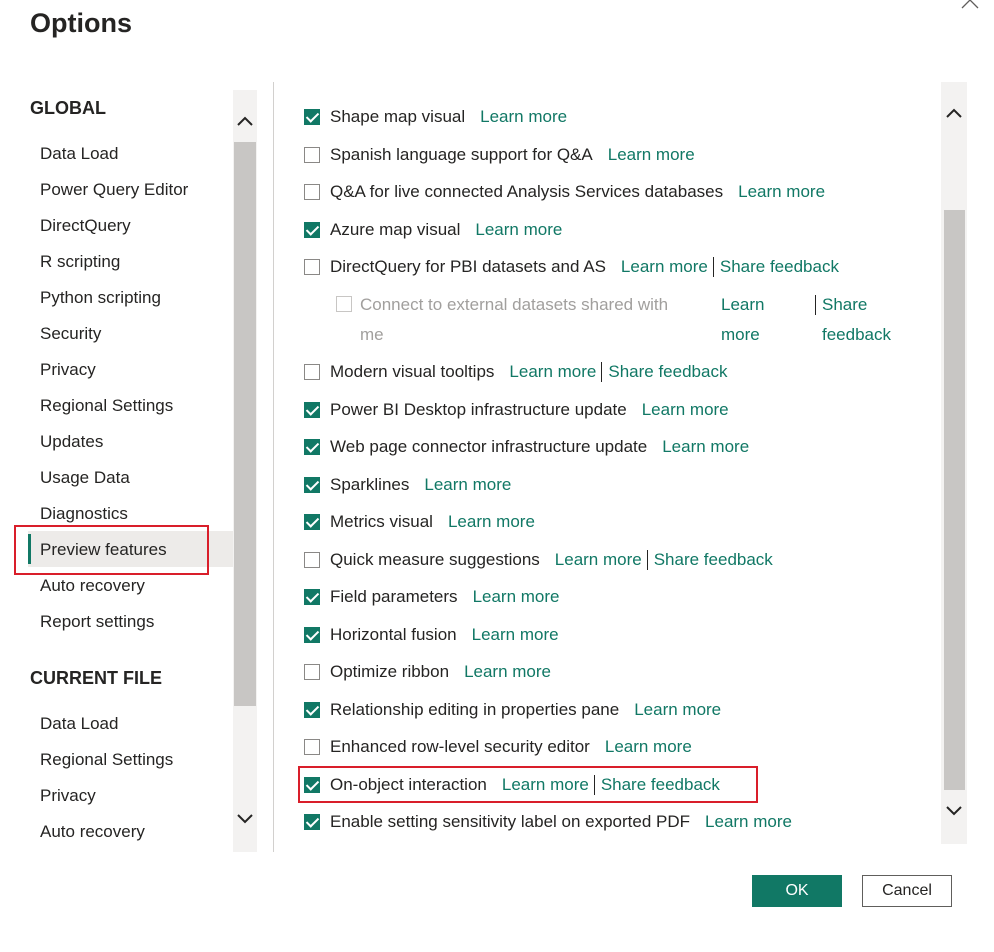  Describe the element at coordinates (92, 832) in the screenshot. I see `nav-item-file-auto-recovery: Auto recovery` at that location.